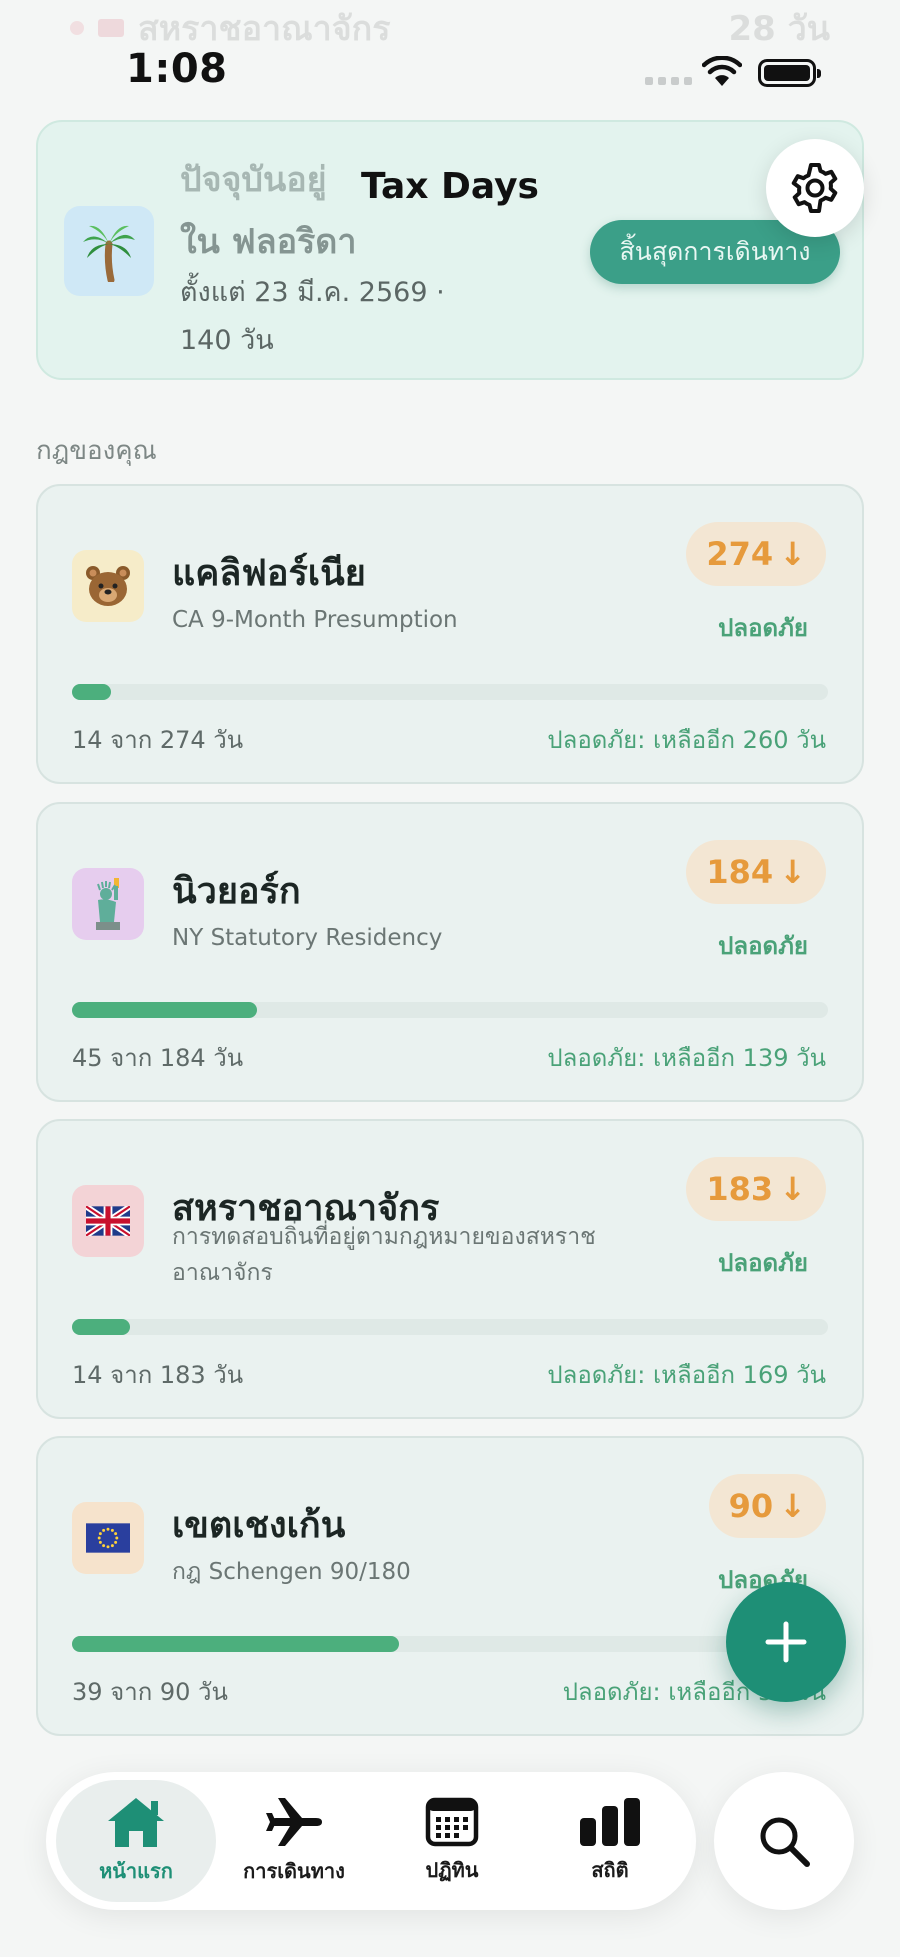 Image resolution: width=900 pixels, height=1957 pixels. Describe the element at coordinates (740, 872) in the screenshot. I see `limit-value: 184` at that location.